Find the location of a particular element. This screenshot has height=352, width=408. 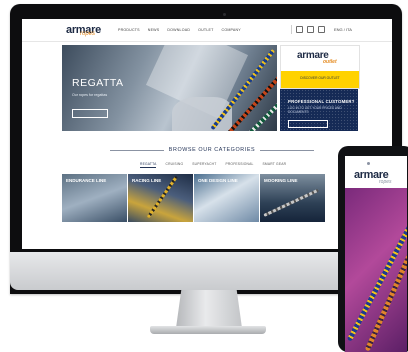

nav-links: PRODUCTS NEWS DOWNLOAD OUTLET COMPANY is located at coordinates (179, 30).